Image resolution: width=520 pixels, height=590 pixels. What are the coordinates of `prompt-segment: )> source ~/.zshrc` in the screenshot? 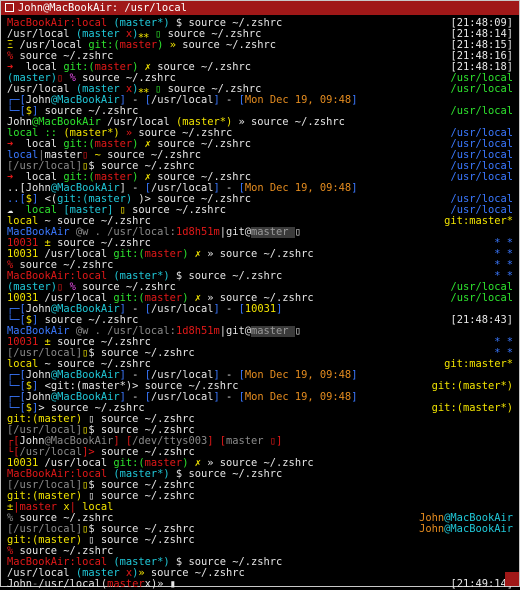 It's located at (192, 199).